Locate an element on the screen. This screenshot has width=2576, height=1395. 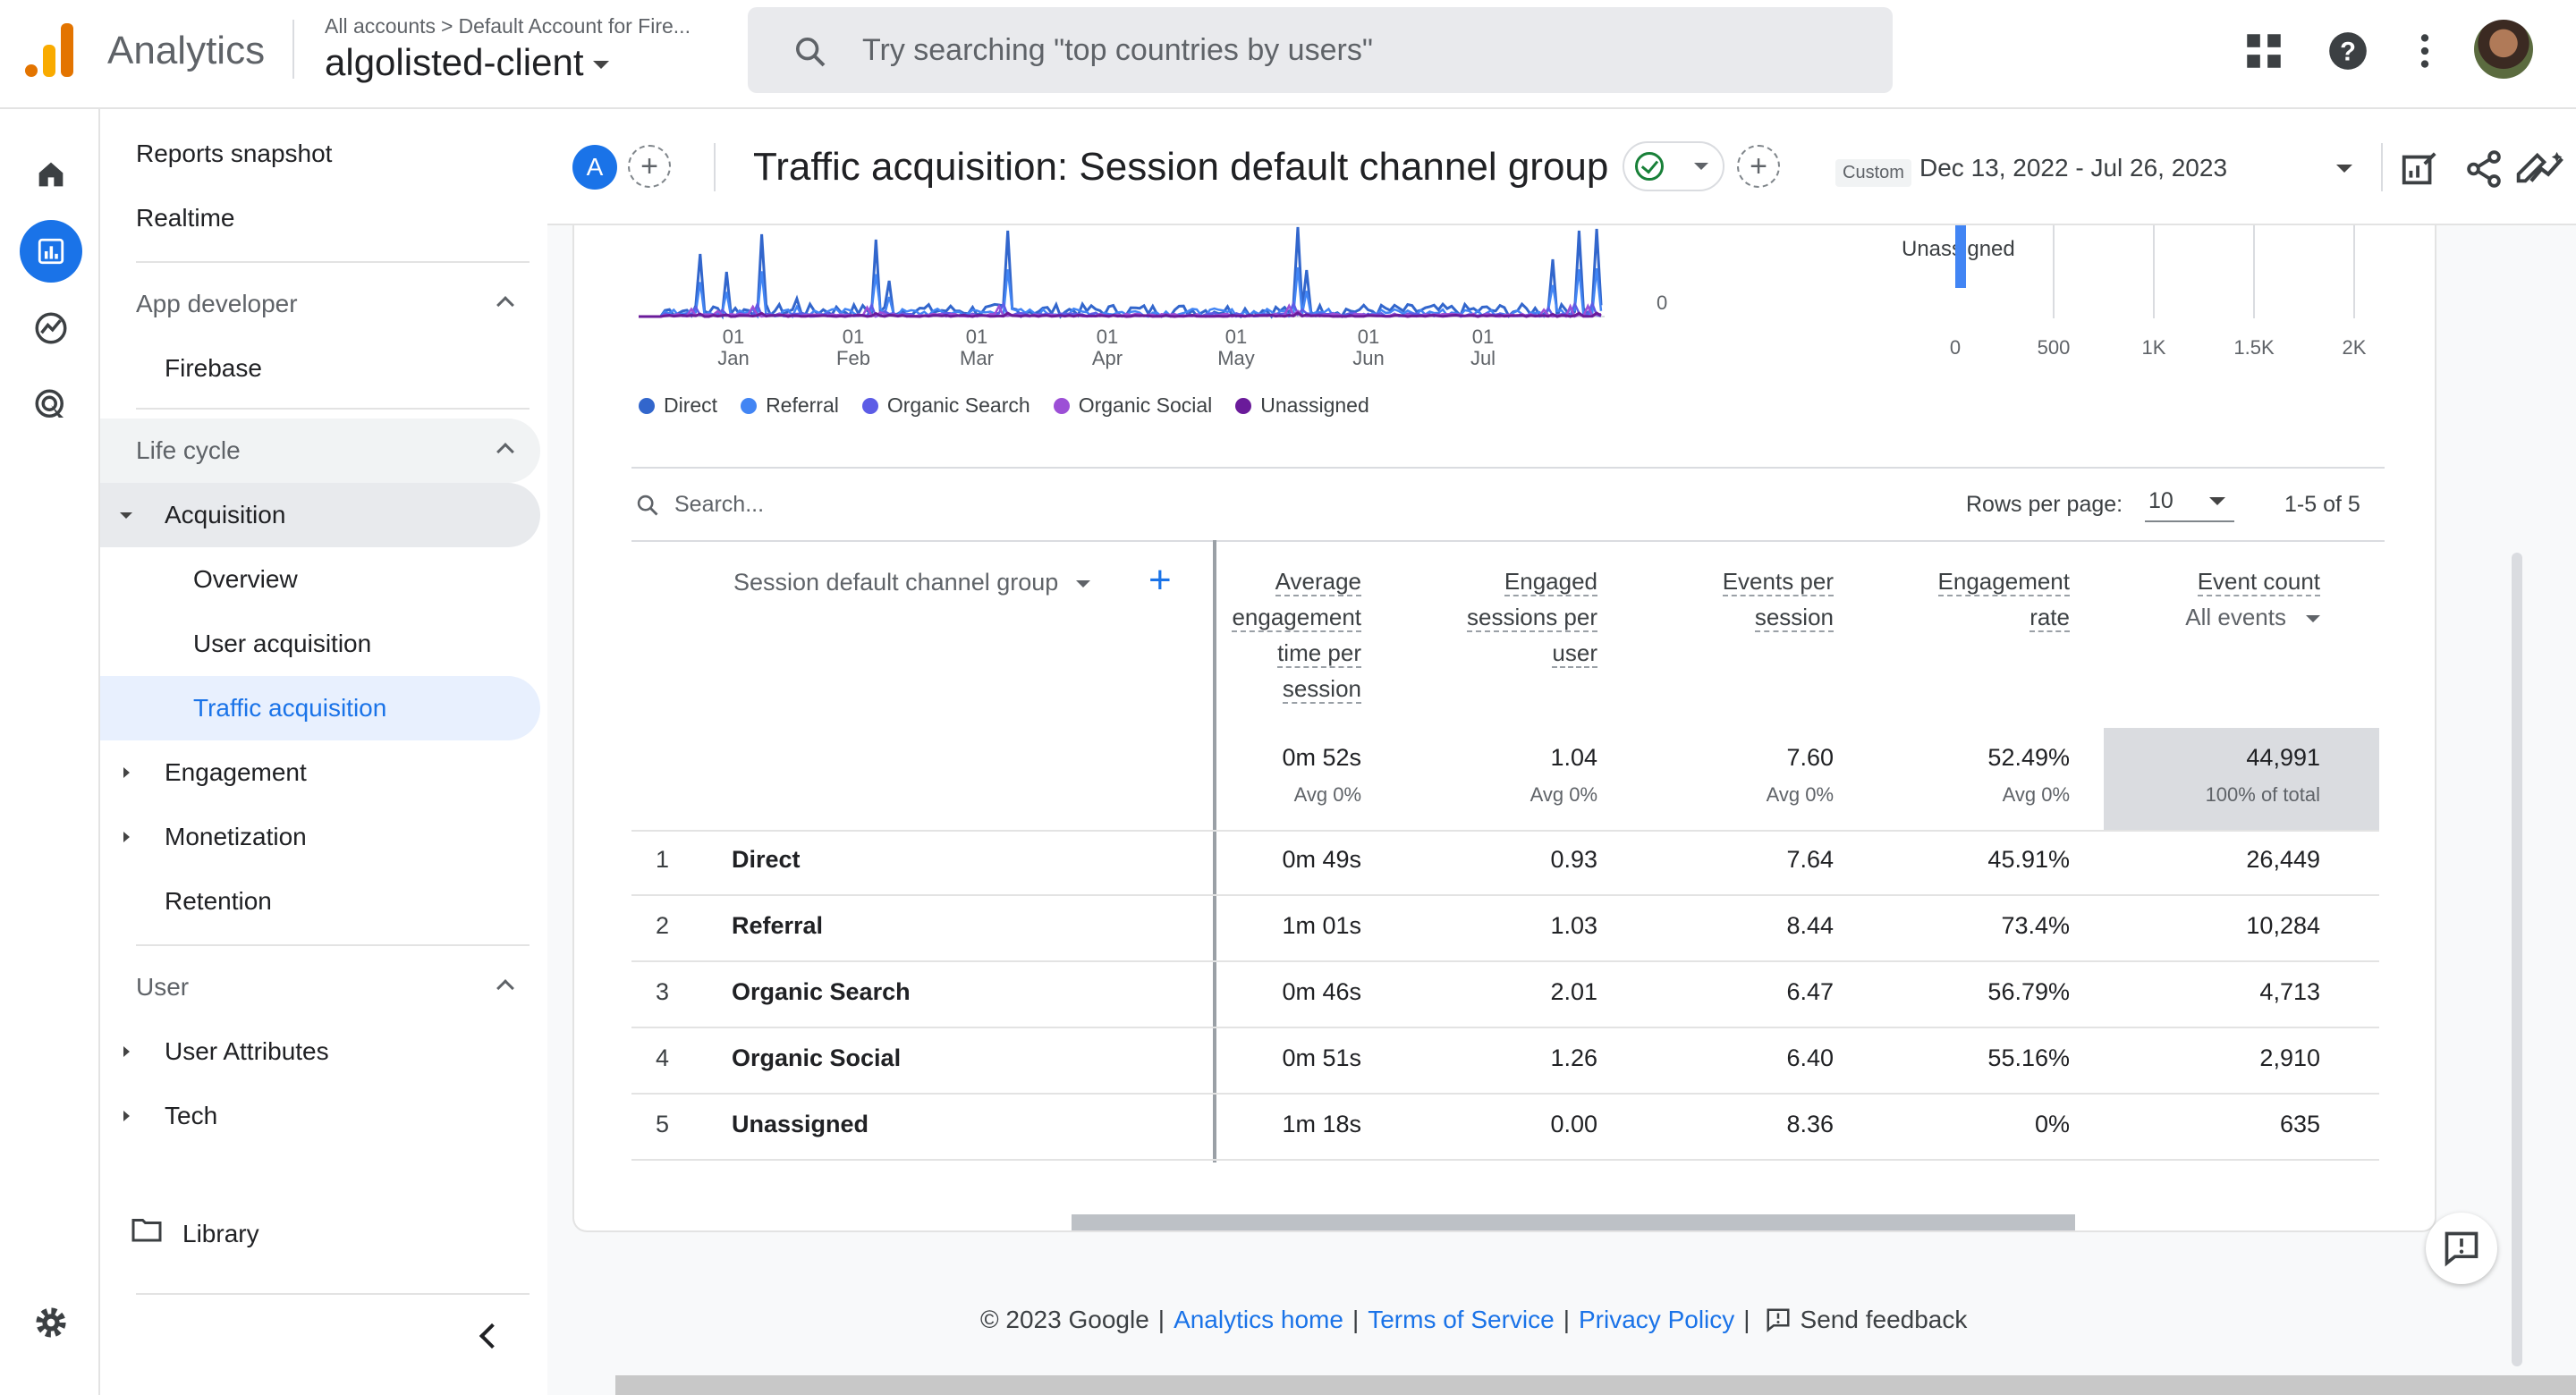
row-cell: 635 is located at coordinates (2299, 1124).